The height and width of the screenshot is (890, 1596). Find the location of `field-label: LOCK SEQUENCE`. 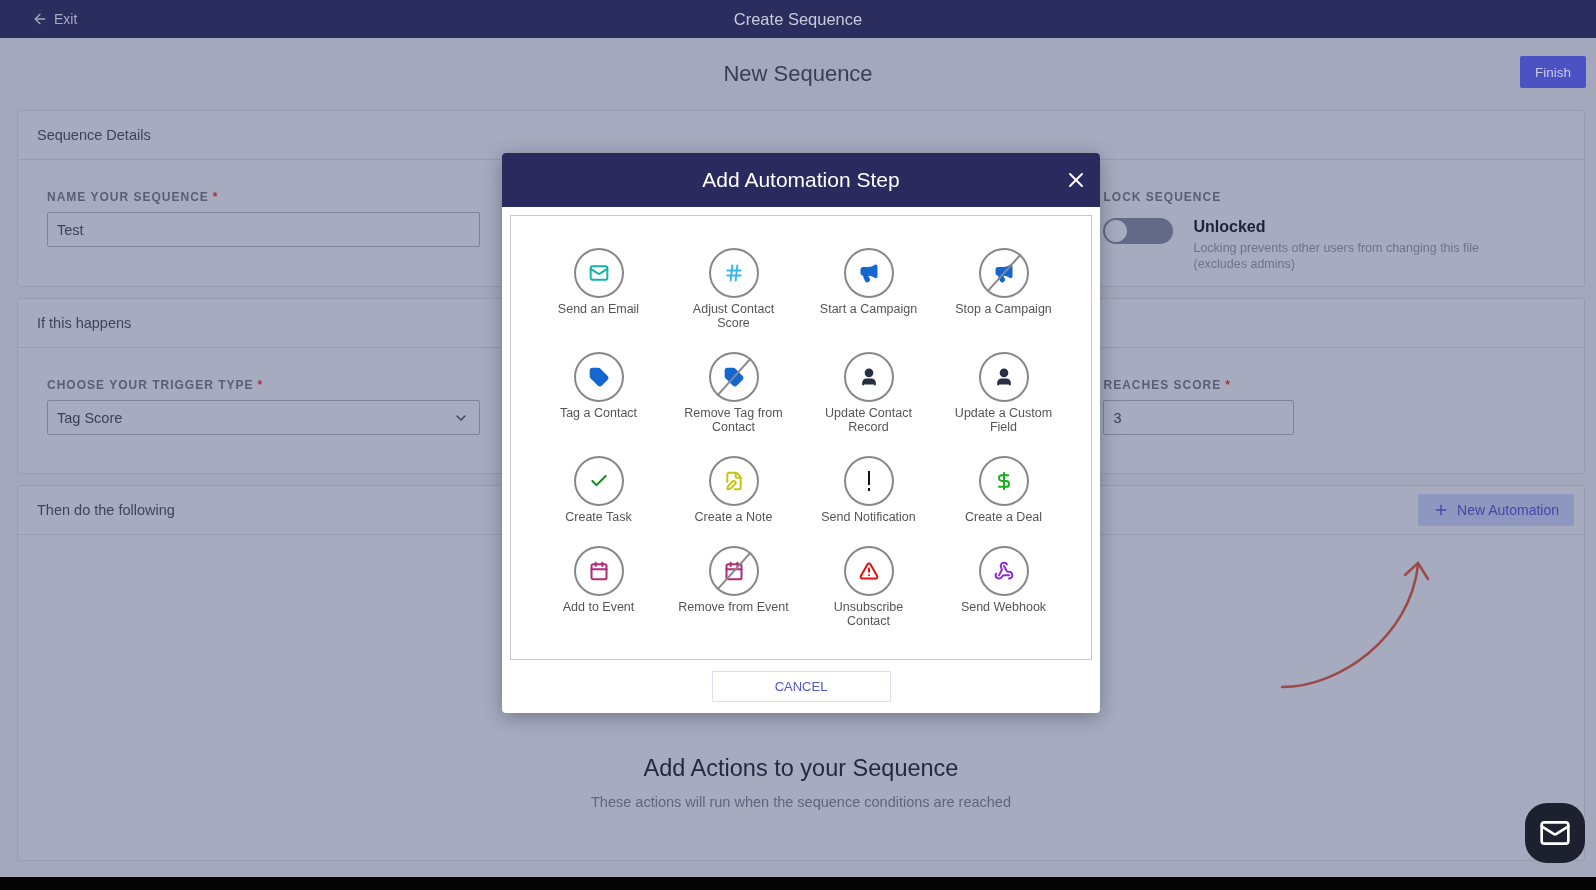

field-label: LOCK SEQUENCE is located at coordinates (1163, 197).